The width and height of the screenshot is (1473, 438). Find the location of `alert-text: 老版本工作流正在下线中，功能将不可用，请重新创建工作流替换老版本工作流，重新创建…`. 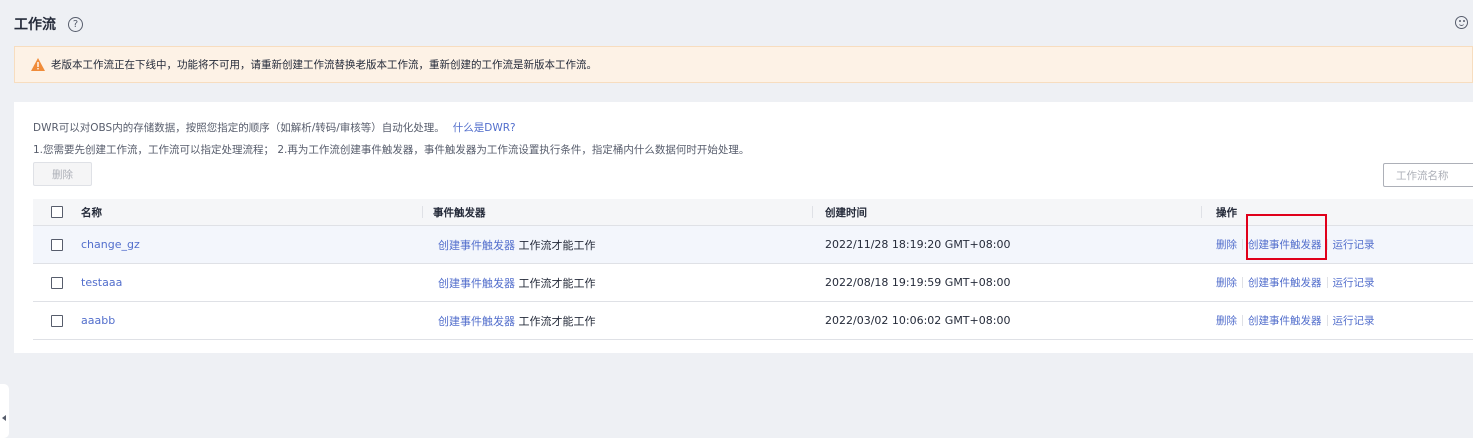

alert-text: 老版本工作流正在下线中，功能将不可用，请重新创建工作流替换老版本工作流，重新创建… is located at coordinates (324, 65).